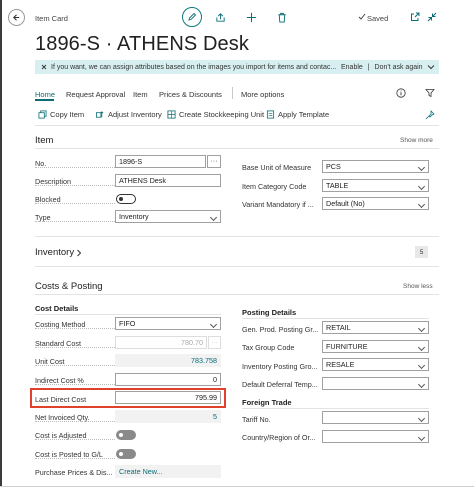 Image resolution: width=474 pixels, height=487 pixels. Describe the element at coordinates (430, 94) in the screenshot. I see `filter-icon` at that location.